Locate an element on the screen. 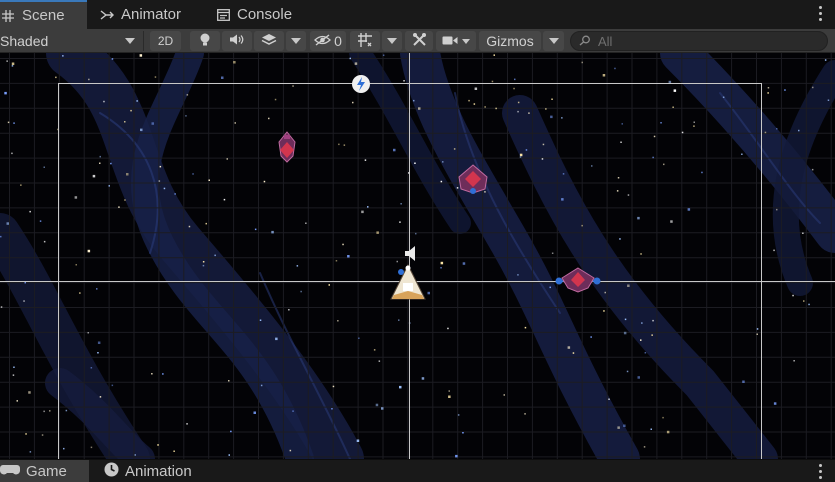 The width and height of the screenshot is (835, 482). scene-toolbar: Shaded 2D 0 Gizmos All is located at coordinates (417, 41).